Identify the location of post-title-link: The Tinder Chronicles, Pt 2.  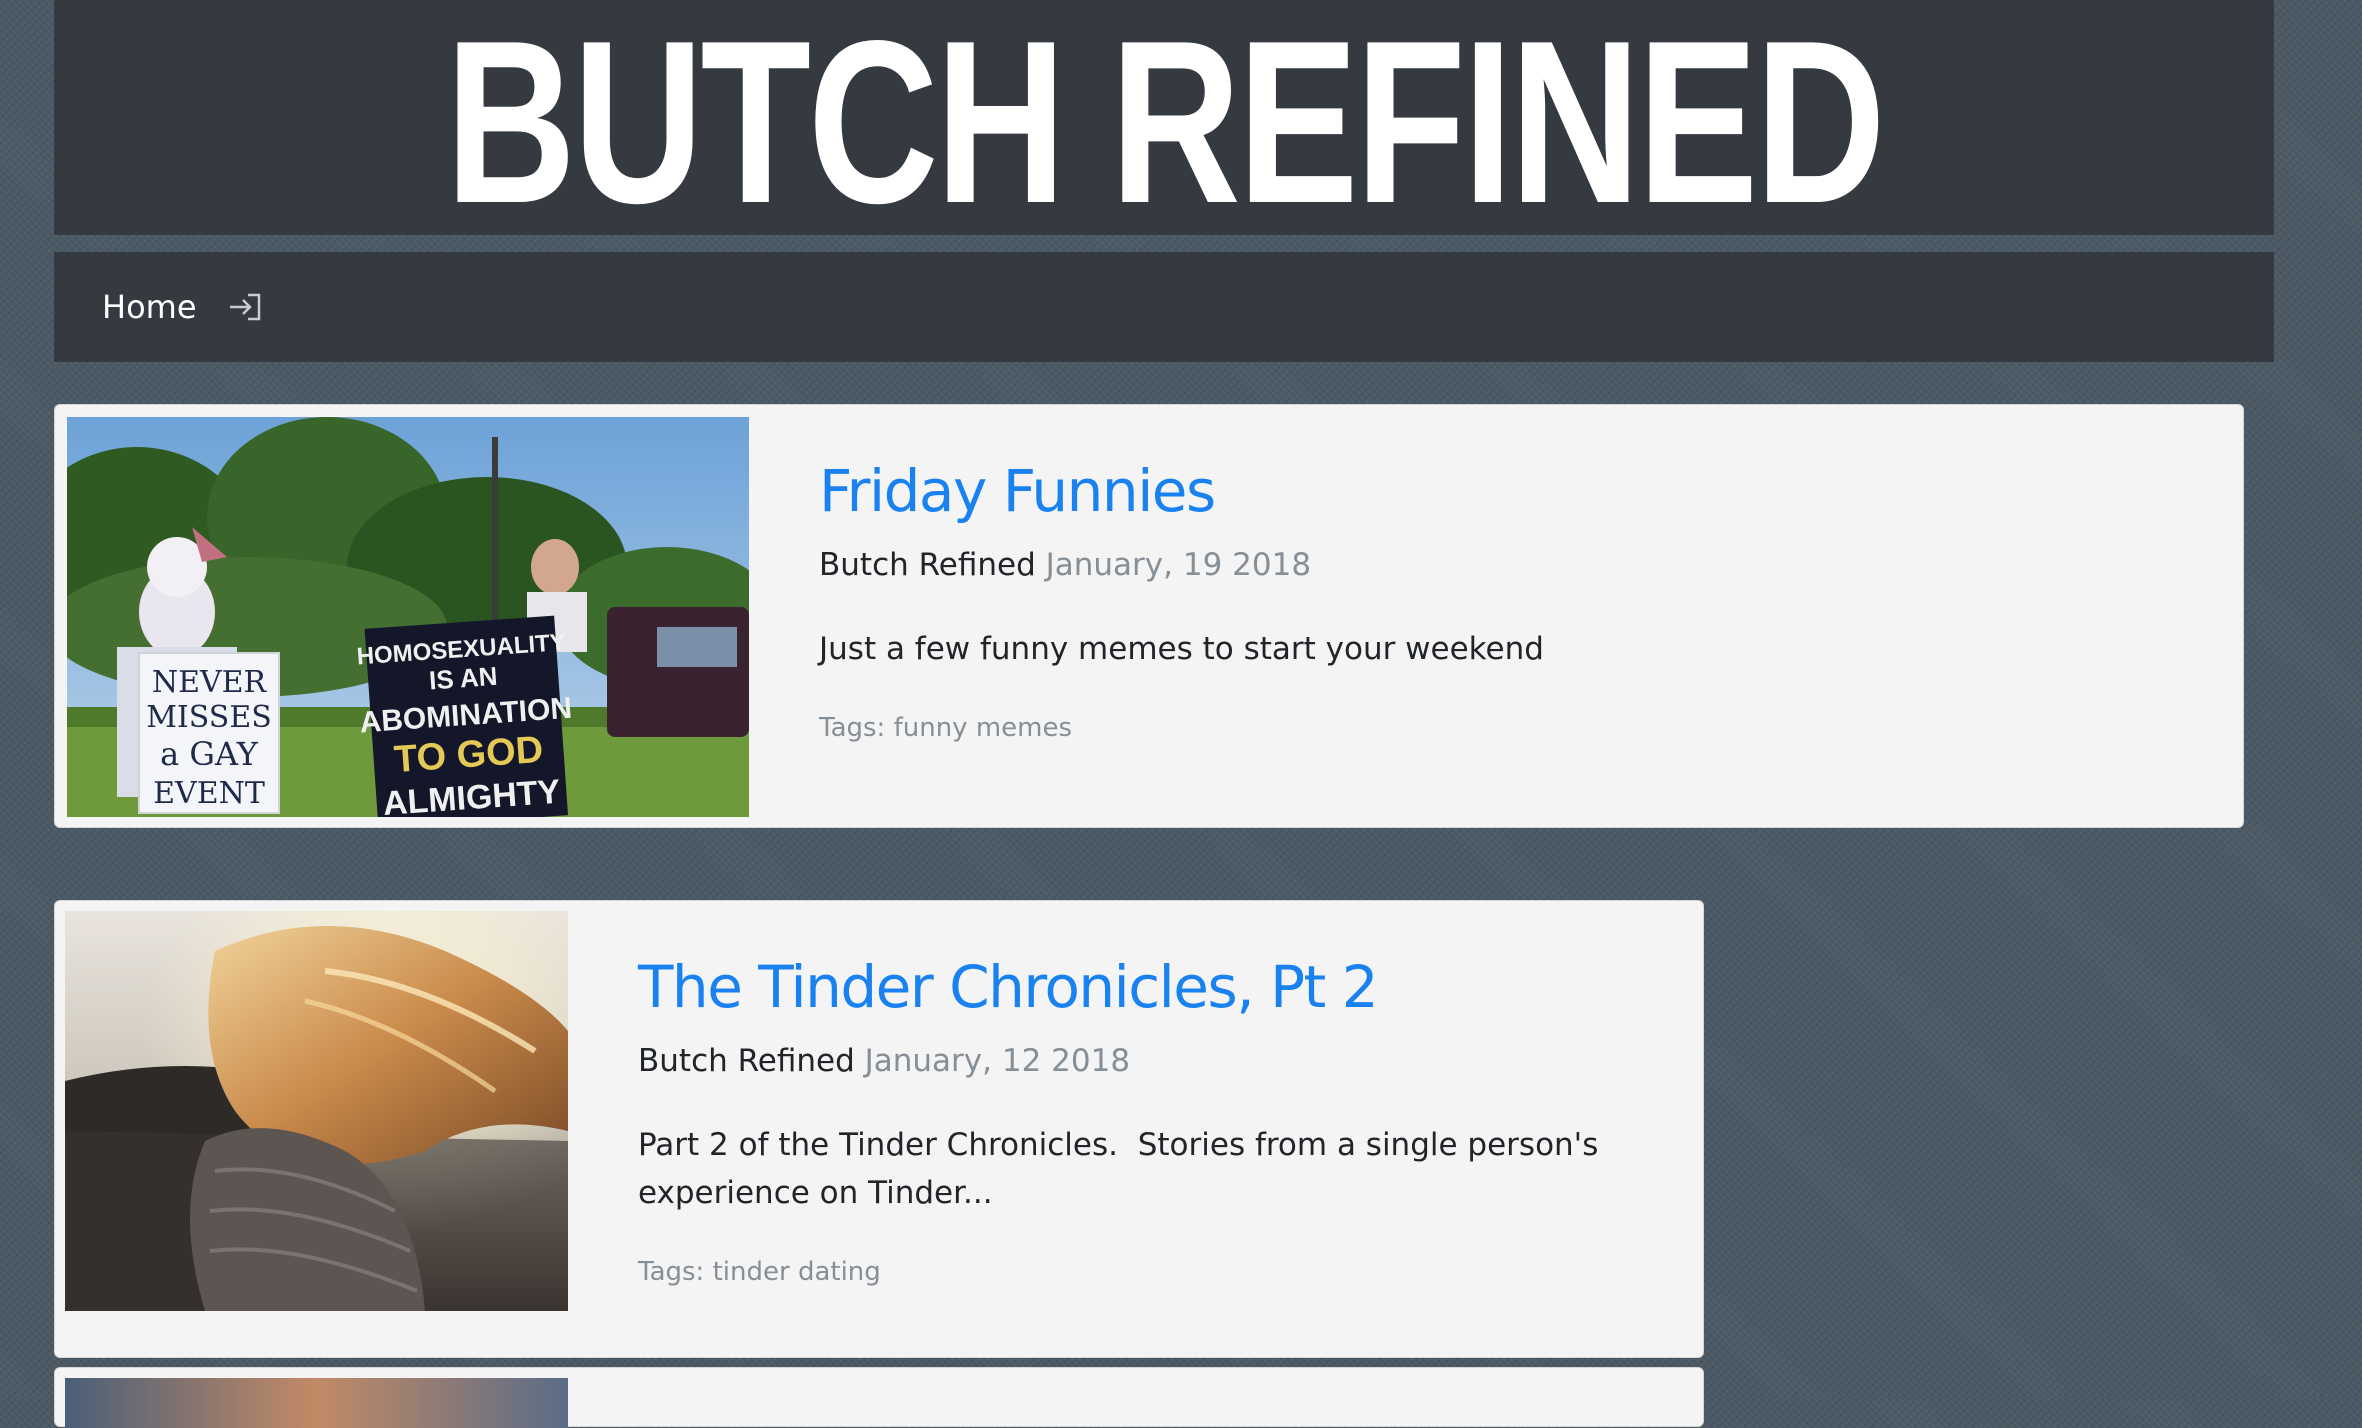
(1148, 987).